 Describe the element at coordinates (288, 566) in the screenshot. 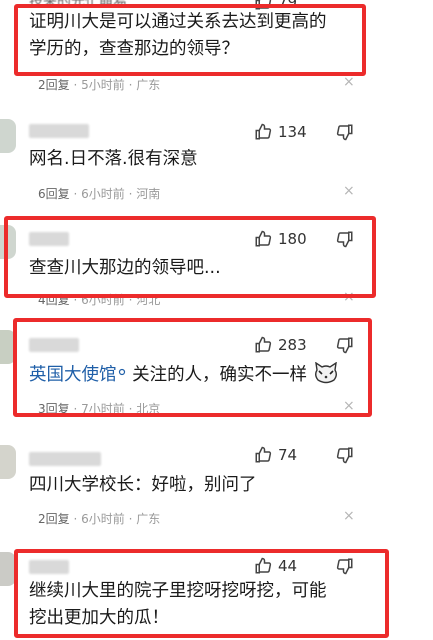

I see `like-count: 44` at that location.